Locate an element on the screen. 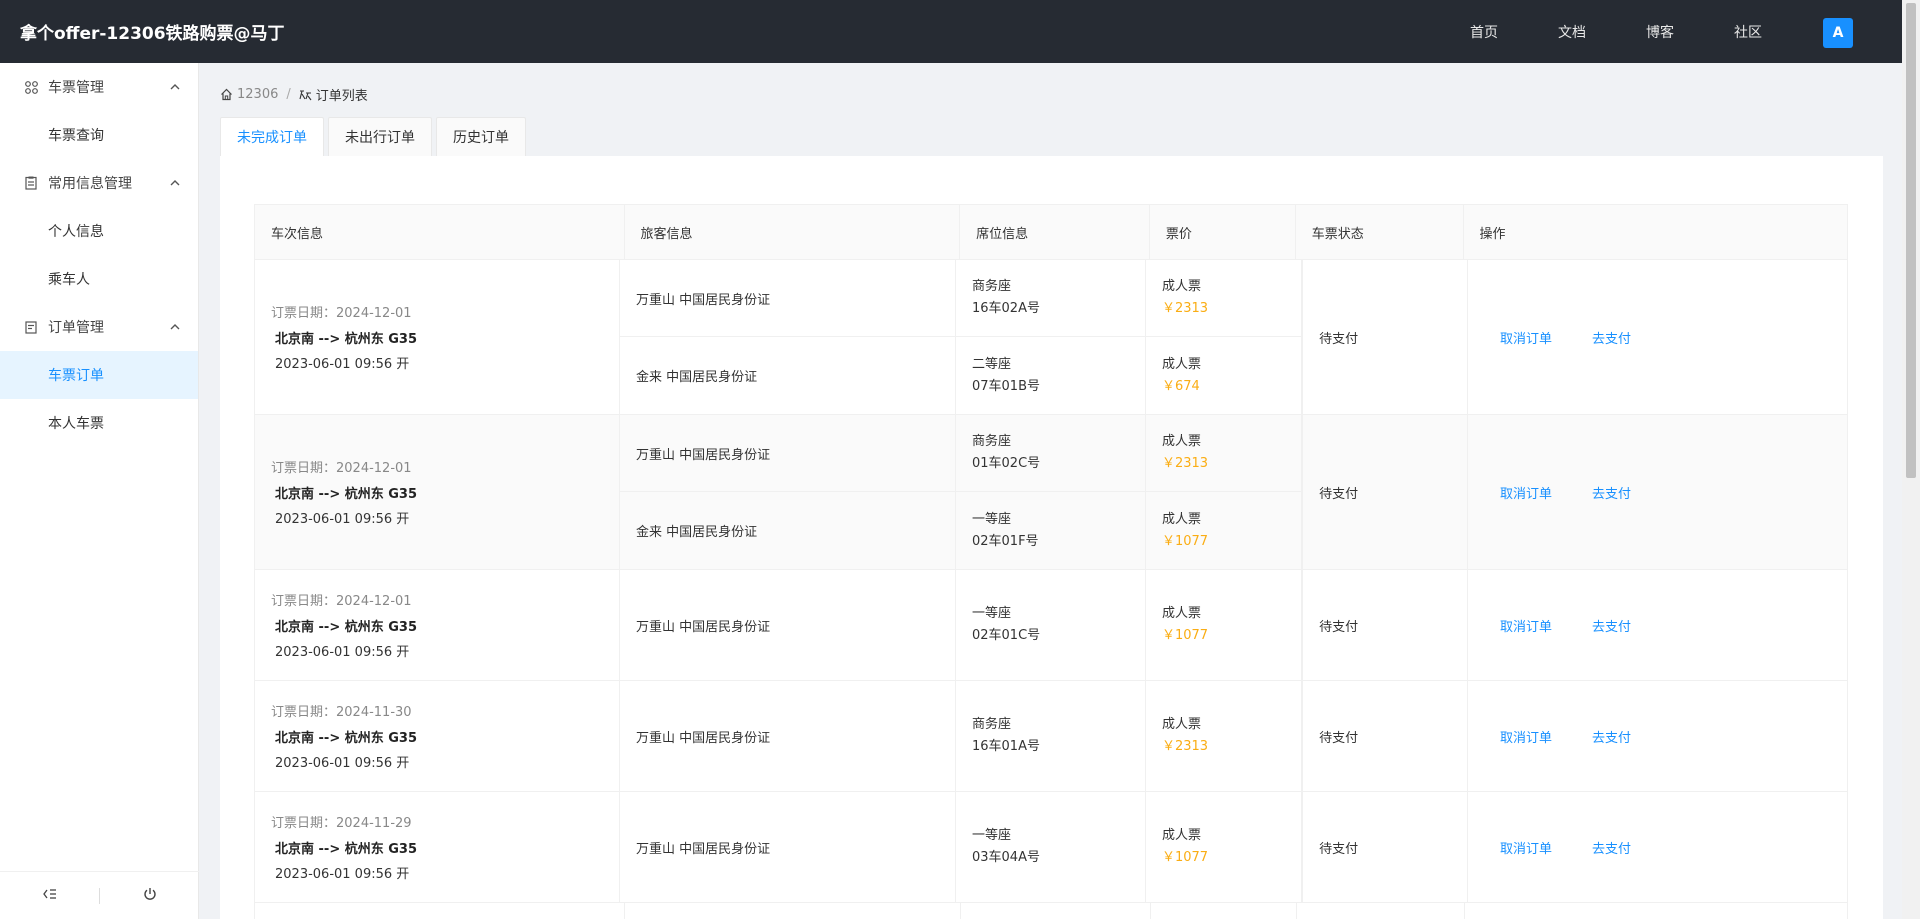 The width and height of the screenshot is (1920, 919). table-header: 车次信息 旅客信息 席位信息 票价 车票状态 操作 is located at coordinates (1051, 232).